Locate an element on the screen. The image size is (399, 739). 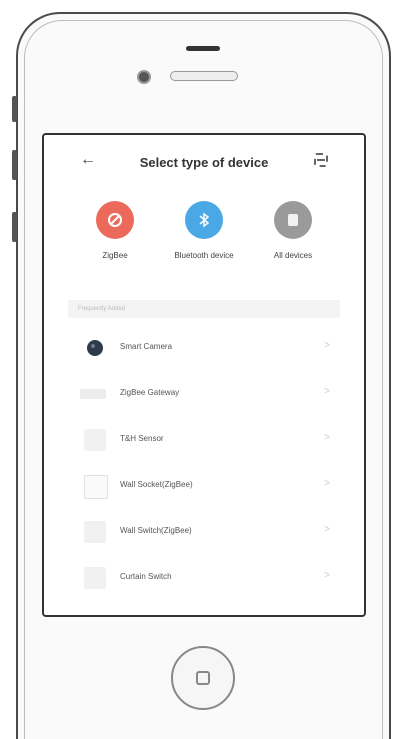
top-bar: ← Select type of device is located at coordinates (204, 161).